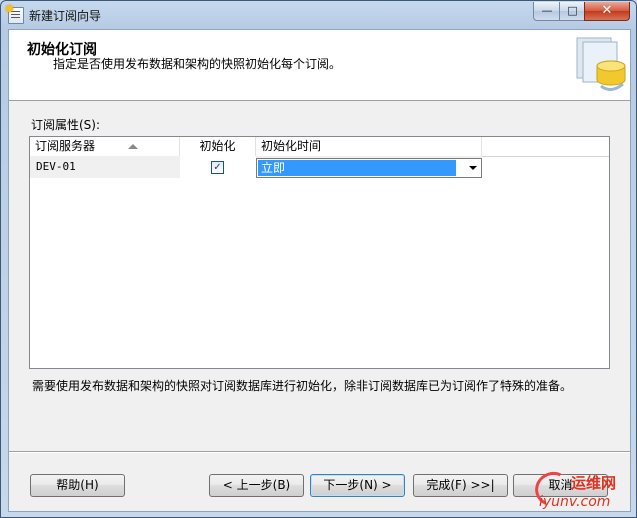  Describe the element at coordinates (319, 452) in the screenshot. I see `footer-divider` at that location.